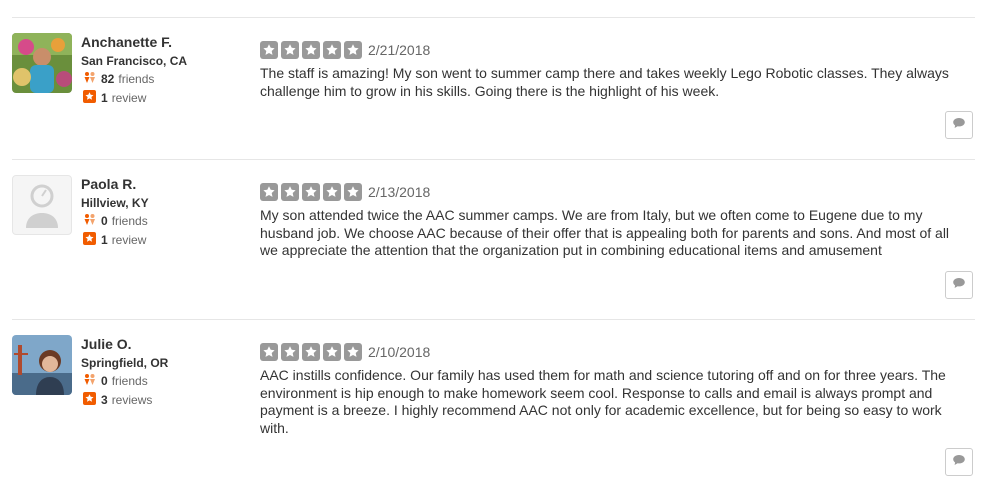 Image resolution: width=1000 pixels, height=490 pixels. I want to click on user-name: Anchanette F., so click(126, 42).